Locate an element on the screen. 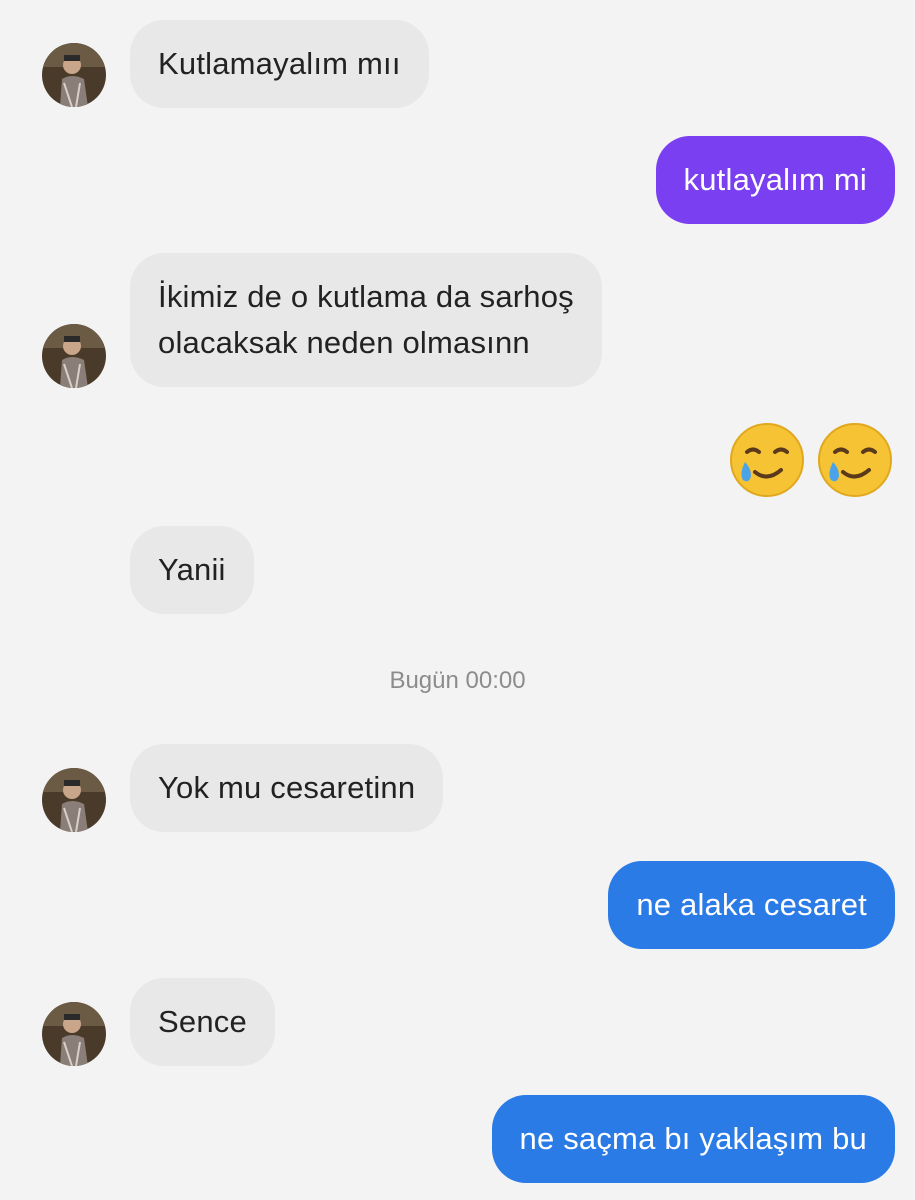 Image resolution: width=915 pixels, height=1200 pixels. message-text: kutlayalım mi is located at coordinates (775, 179).